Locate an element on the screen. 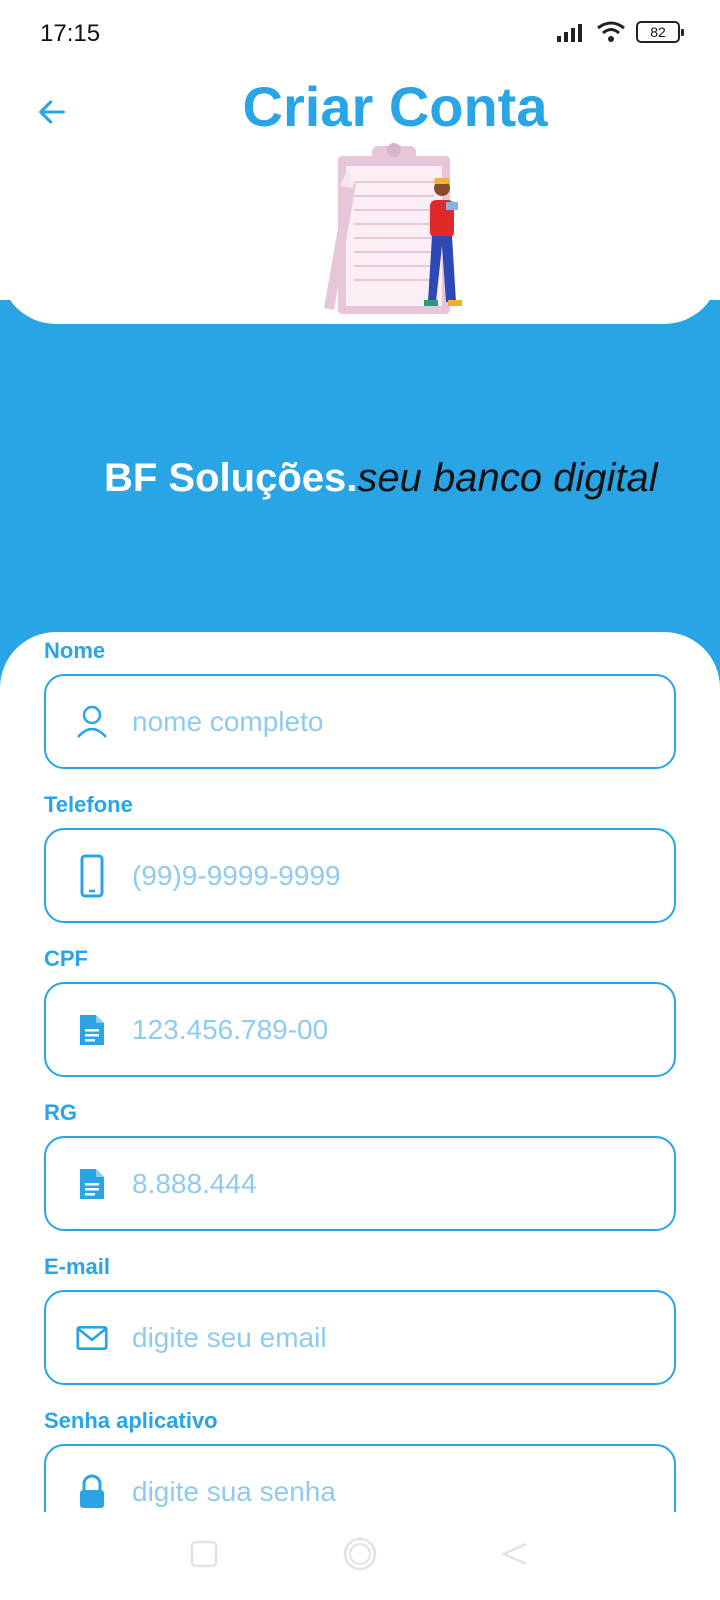 The width and height of the screenshot is (720, 1600). back-nav-button is located at coordinates (514, 1554).